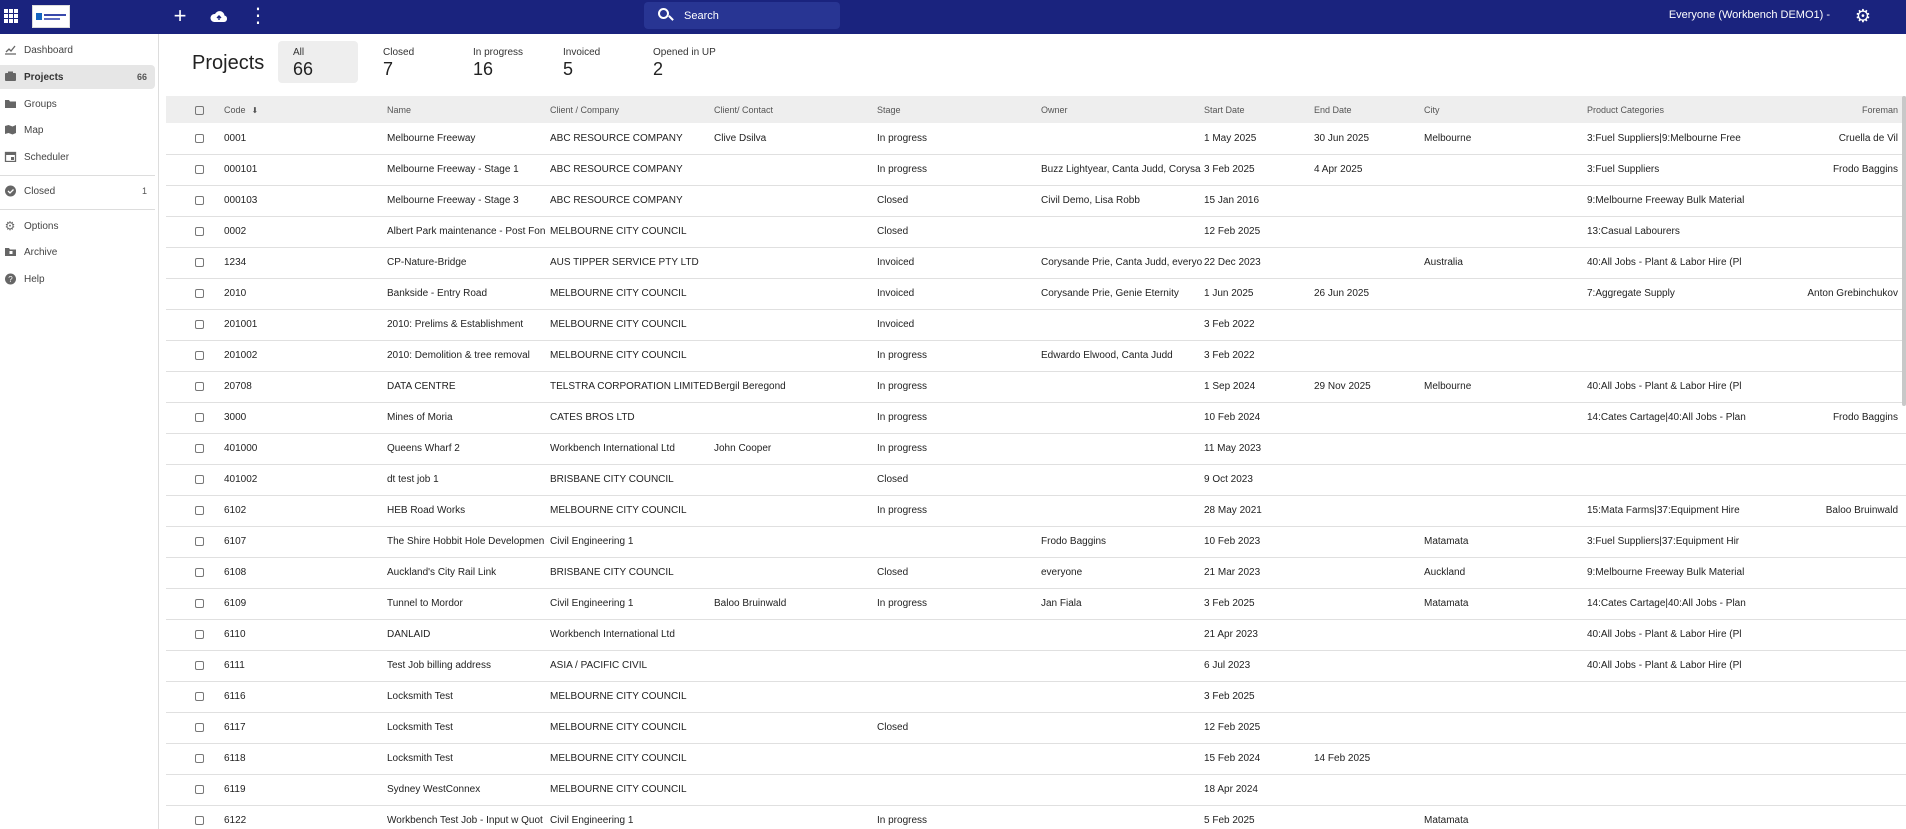  What do you see at coordinates (77, 191) in the screenshot?
I see `sidebar-item-closed: Closed 1` at bounding box center [77, 191].